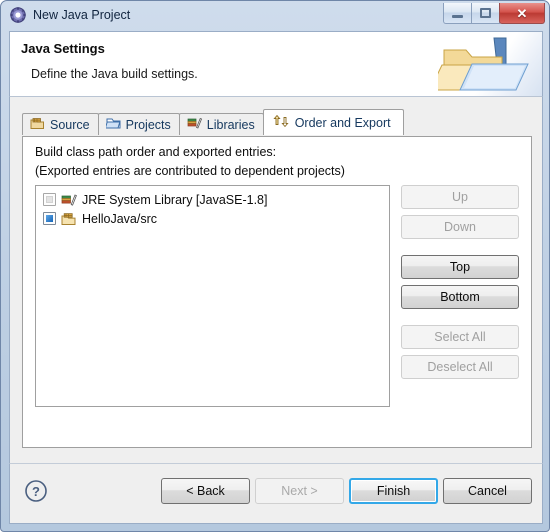 The image size is (550, 532). Describe the element at coordinates (281, 122) in the screenshot. I see `order-arrows-icon` at that location.